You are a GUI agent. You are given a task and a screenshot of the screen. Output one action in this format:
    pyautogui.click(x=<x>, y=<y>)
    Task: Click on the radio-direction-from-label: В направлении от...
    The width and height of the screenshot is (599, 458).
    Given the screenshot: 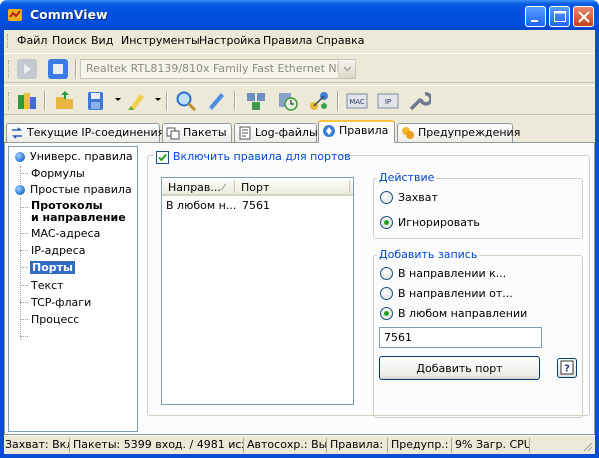 What is the action you would take?
    pyautogui.click(x=455, y=293)
    